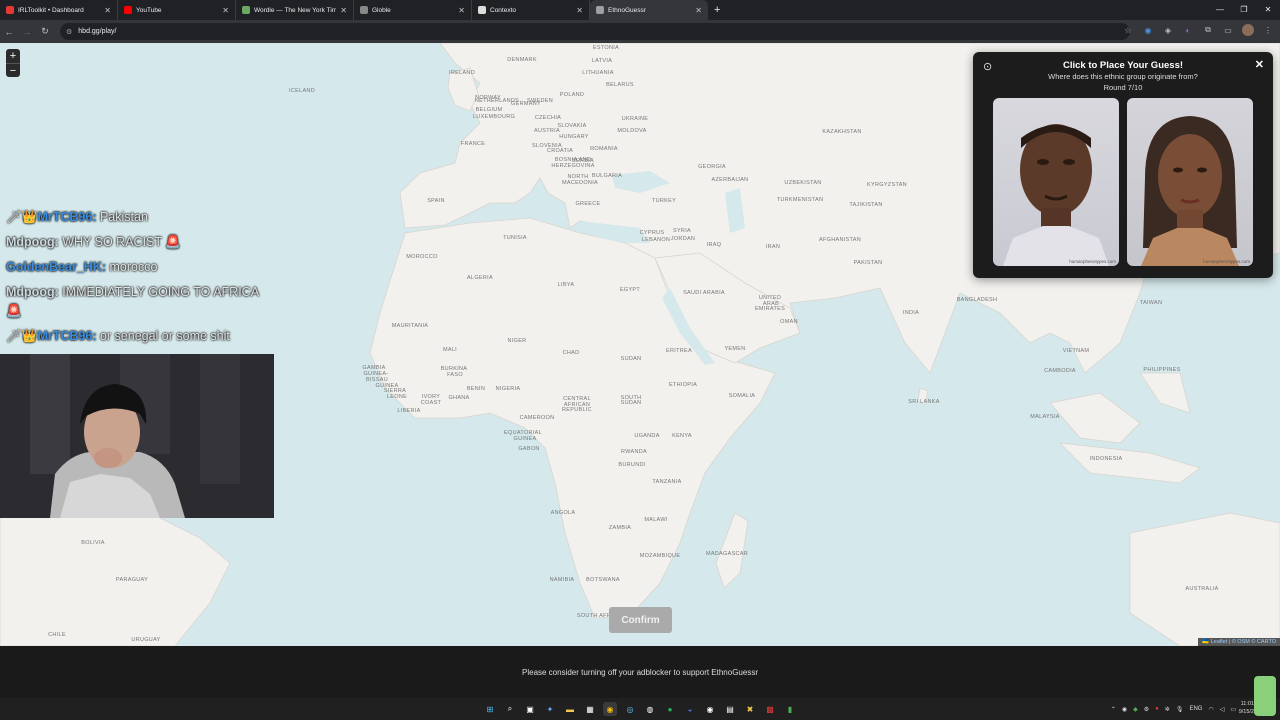 The width and height of the screenshot is (1280, 720). What do you see at coordinates (138, 242) in the screenshot?
I see `chat-message: Mdpoog: WHY SO RACIST 🚨` at bounding box center [138, 242].